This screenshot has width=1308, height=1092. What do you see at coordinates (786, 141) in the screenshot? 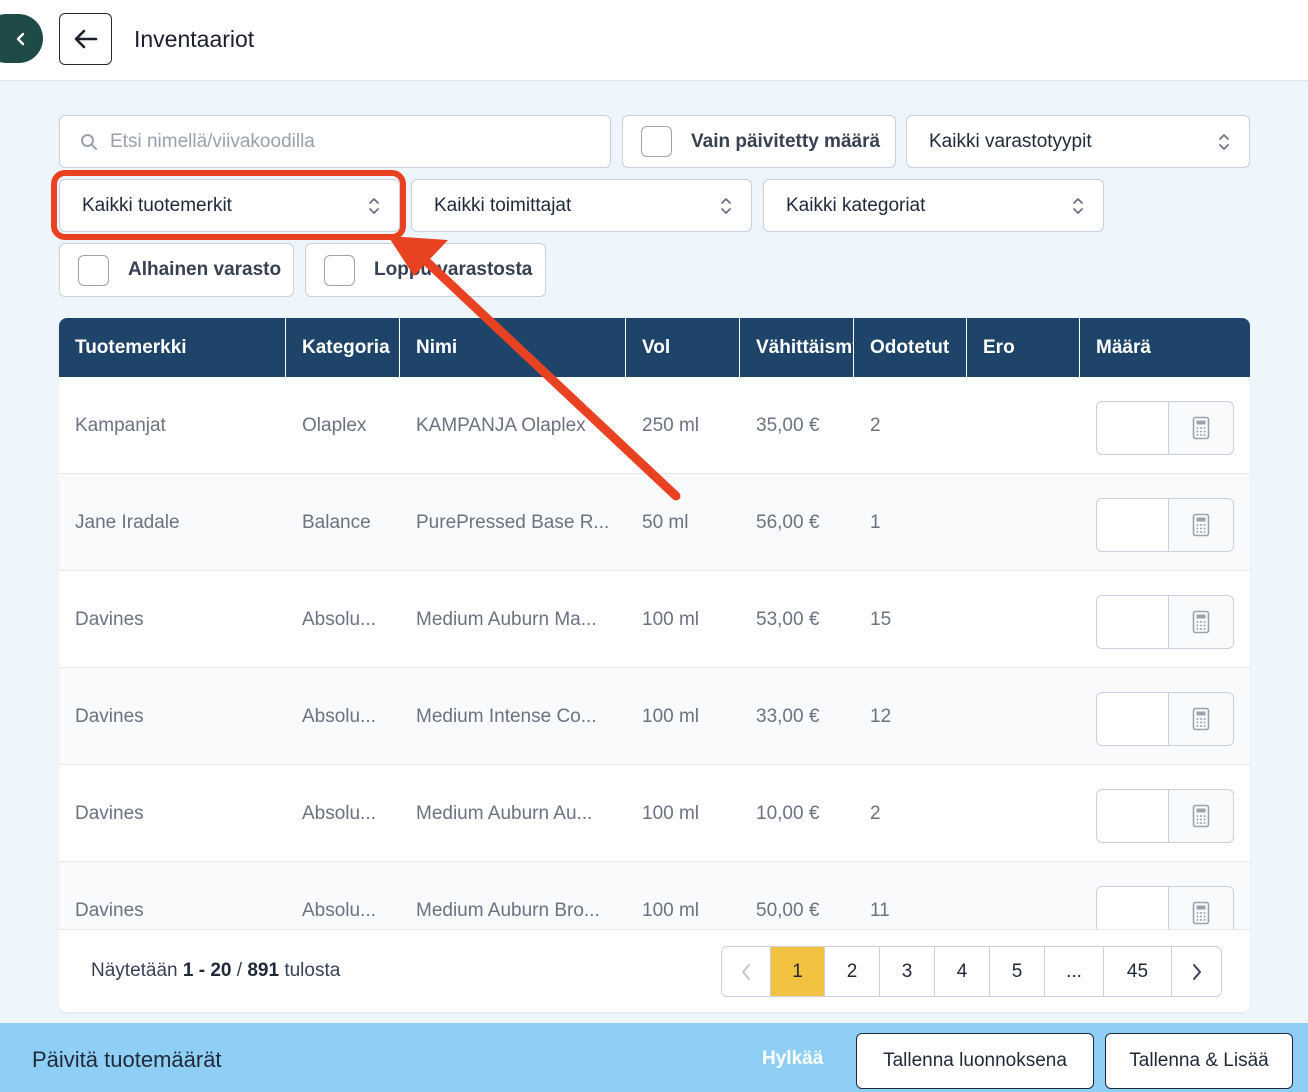
I see `only-updated-label: Vain päivitetty määrä` at bounding box center [786, 141].